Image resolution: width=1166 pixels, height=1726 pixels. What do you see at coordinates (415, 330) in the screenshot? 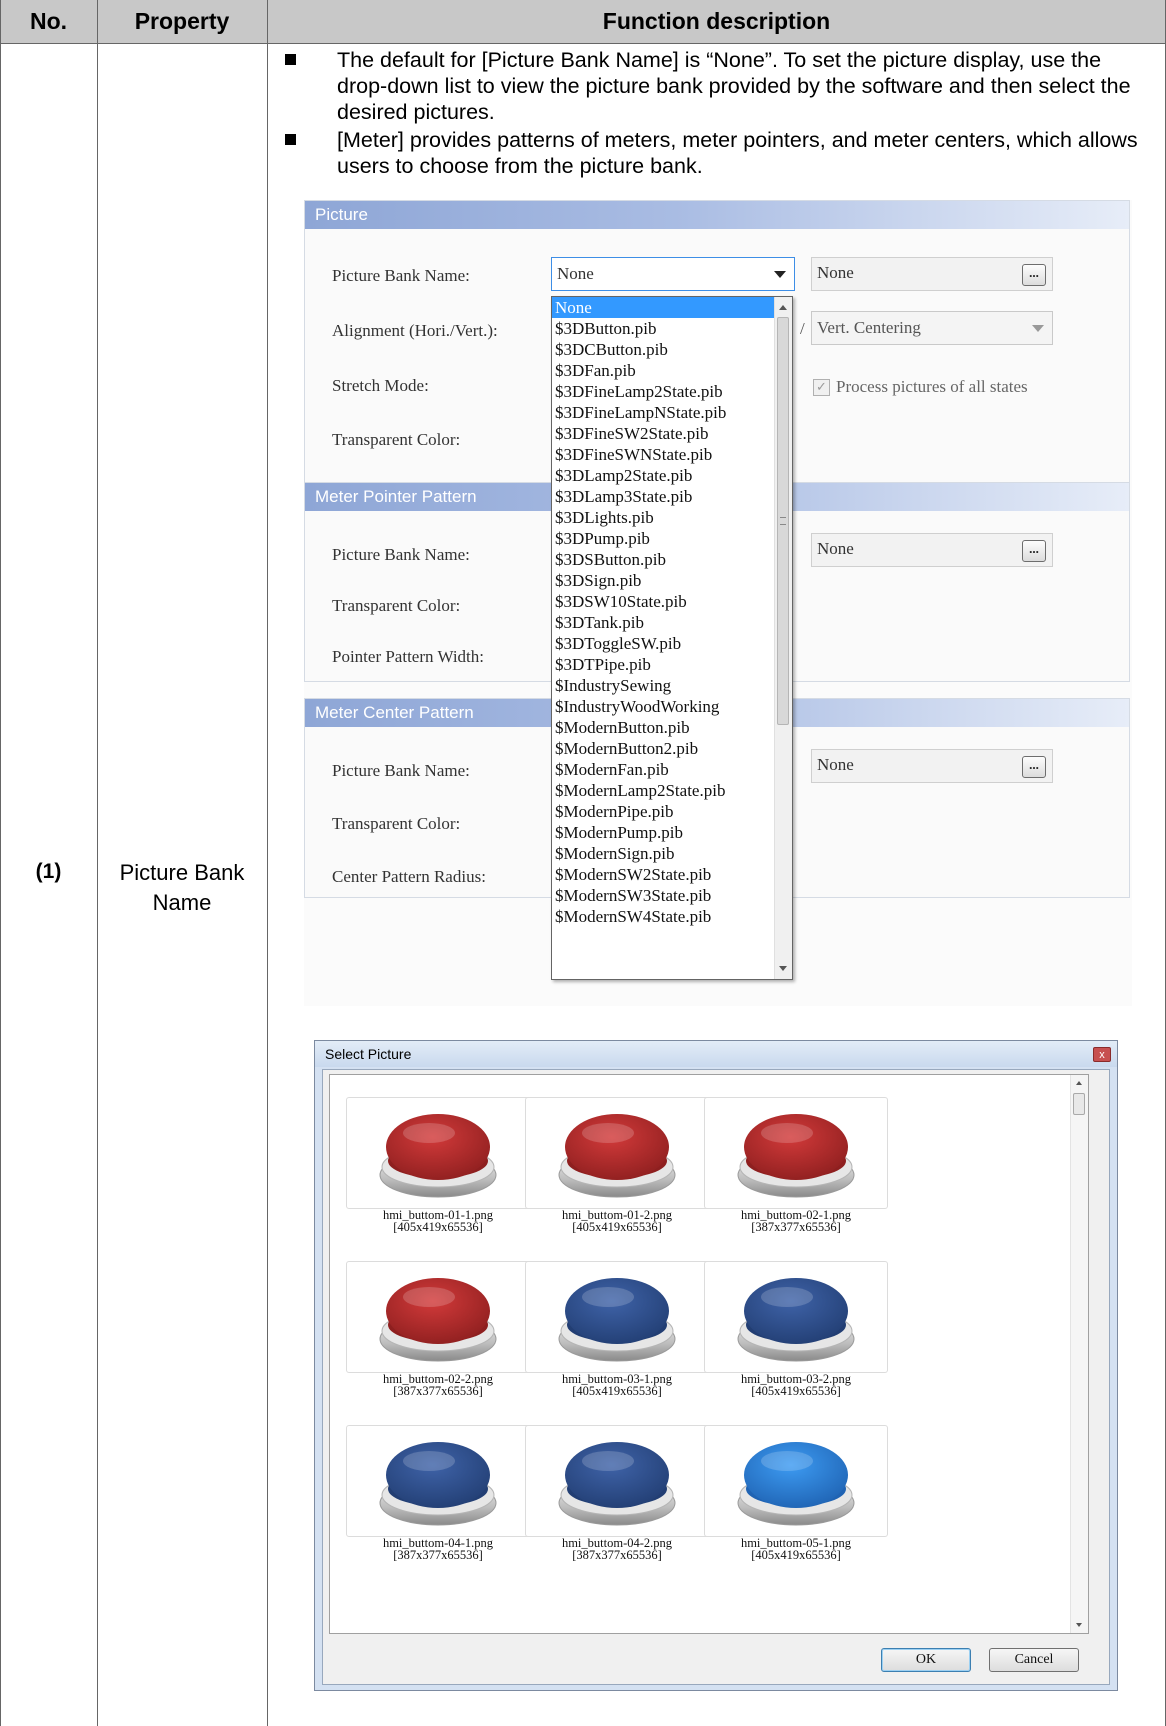
I see `alignment-label: Alignment (Hori./Vert.):` at bounding box center [415, 330].